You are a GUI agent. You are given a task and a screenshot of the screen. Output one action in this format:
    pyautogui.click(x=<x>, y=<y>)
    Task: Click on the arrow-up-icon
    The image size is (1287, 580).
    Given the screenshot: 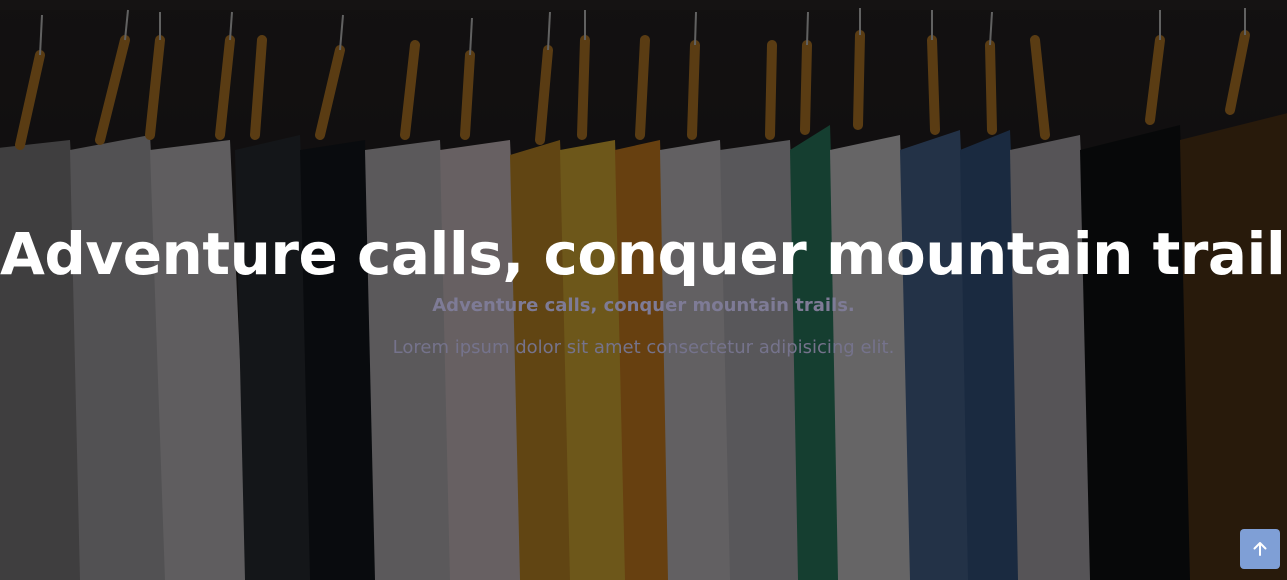 What is the action you would take?
    pyautogui.click(x=1260, y=549)
    